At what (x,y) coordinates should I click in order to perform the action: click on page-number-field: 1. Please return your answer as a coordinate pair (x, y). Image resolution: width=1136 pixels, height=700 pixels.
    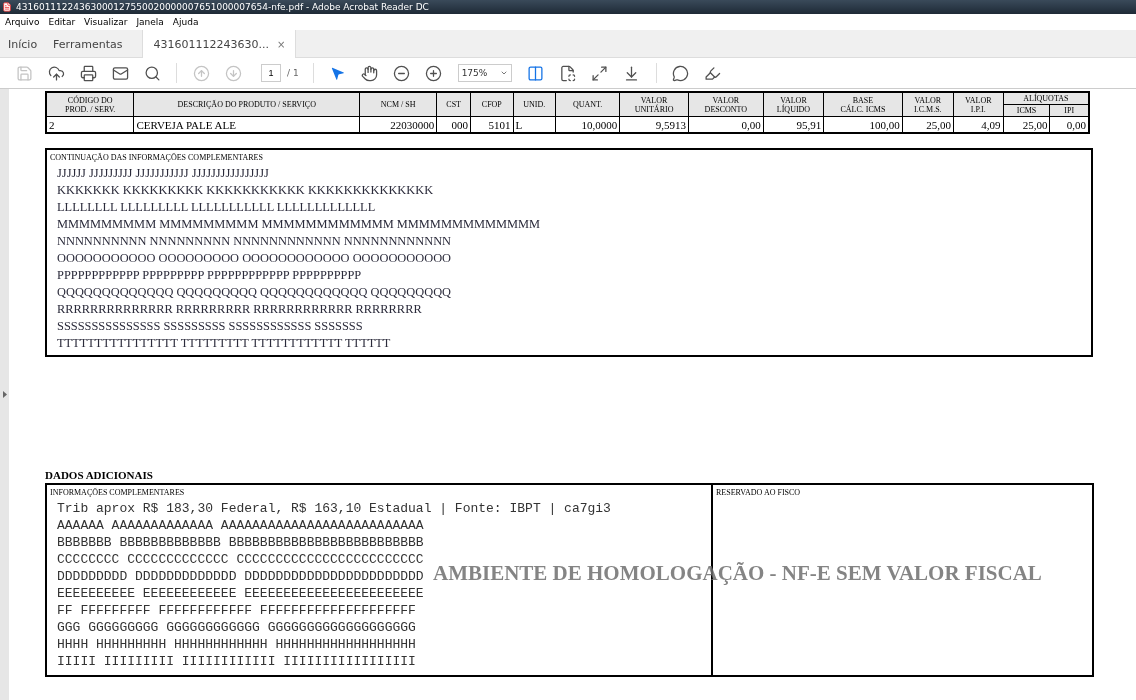
    Looking at the image, I should click on (271, 73).